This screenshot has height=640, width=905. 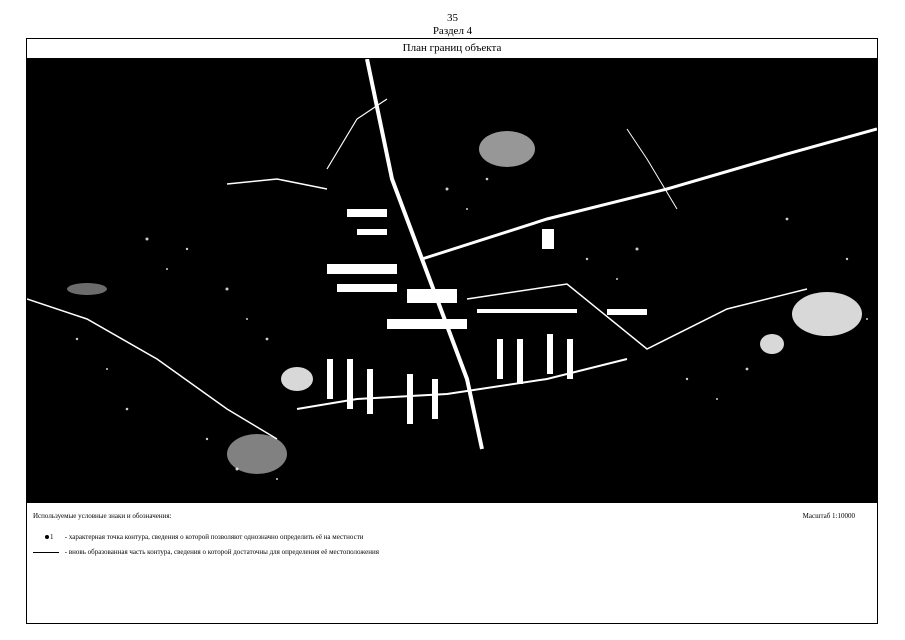 I want to click on point-number: 1, so click(x=52, y=537).